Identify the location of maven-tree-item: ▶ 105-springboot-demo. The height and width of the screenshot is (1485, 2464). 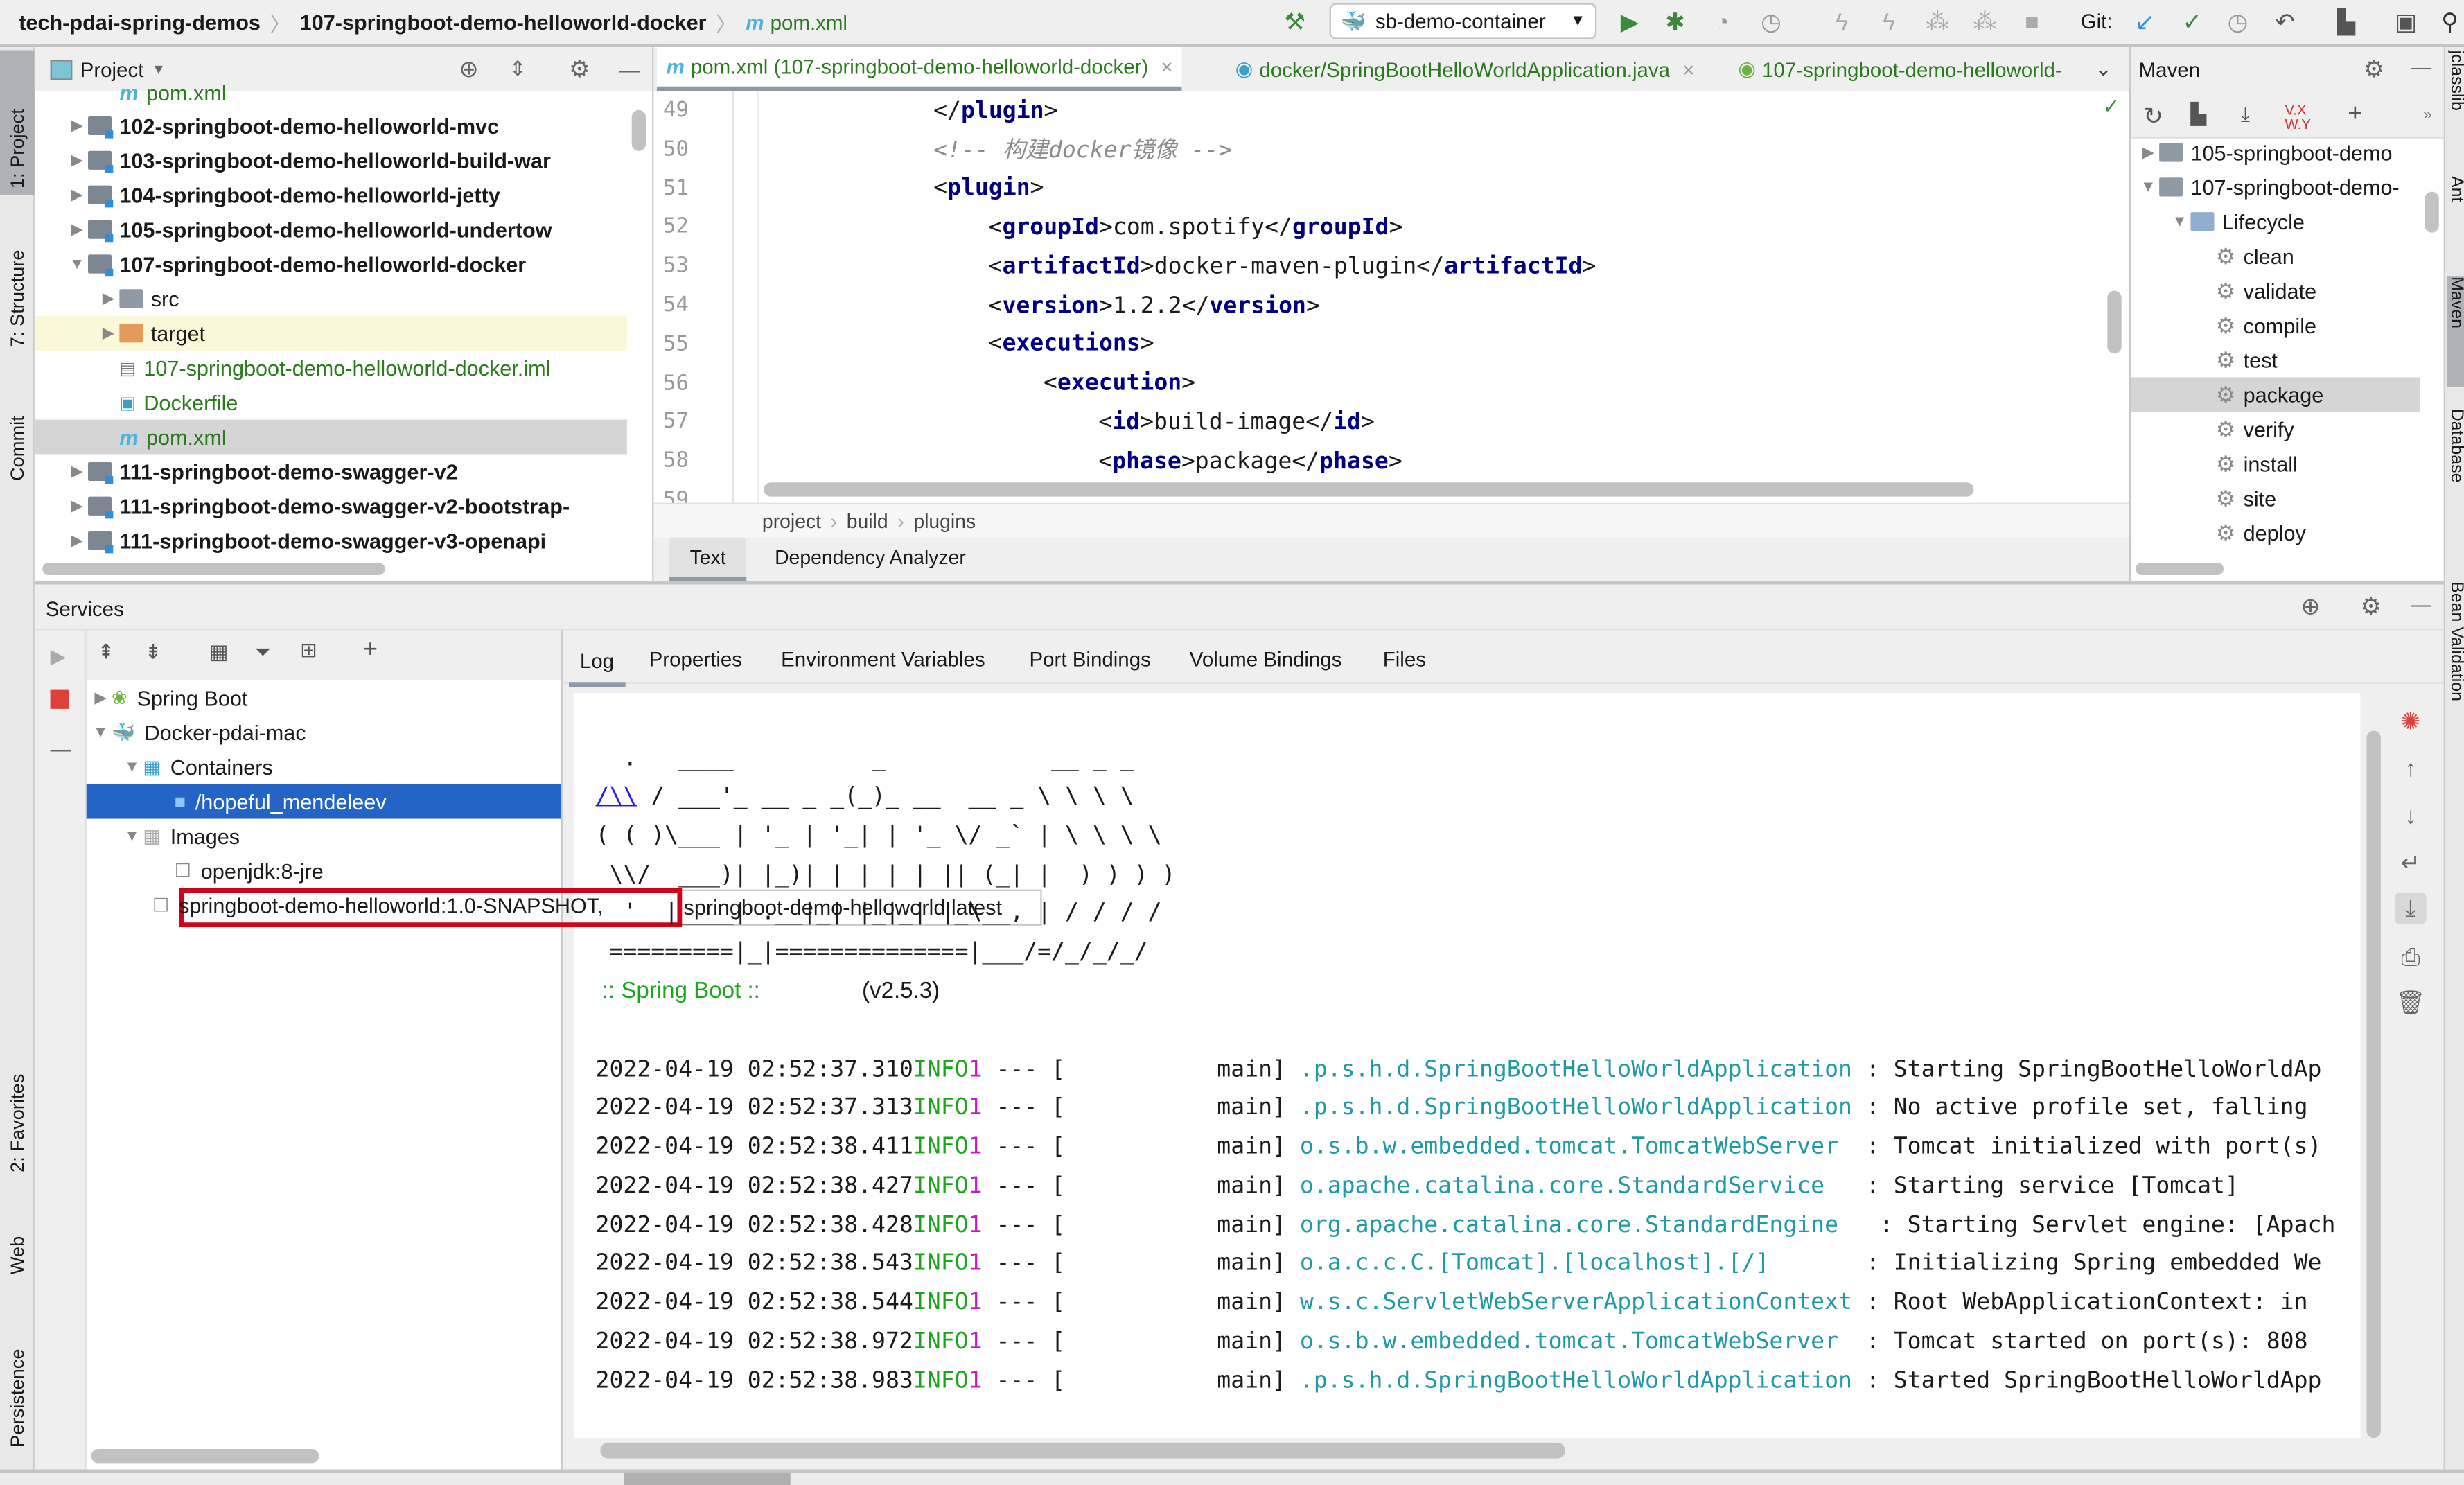
(2275, 152).